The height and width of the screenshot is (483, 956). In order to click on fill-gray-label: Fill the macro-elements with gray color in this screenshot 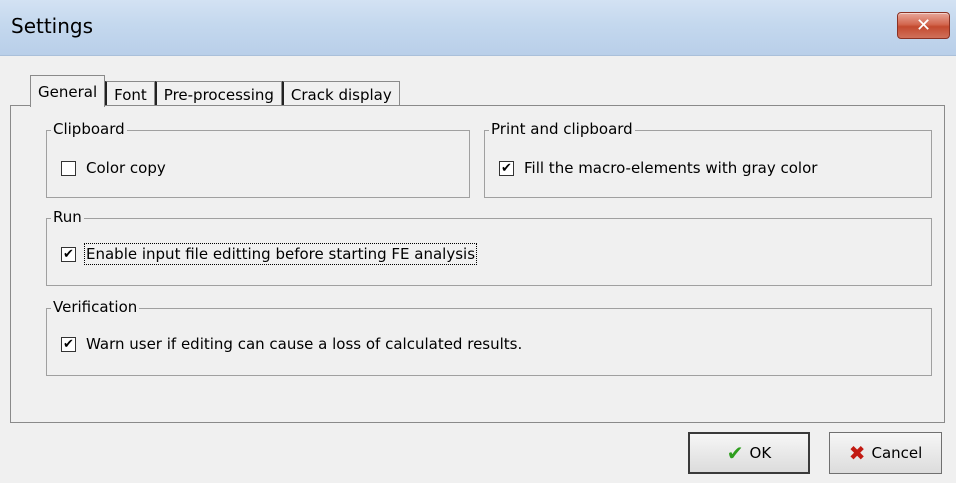, I will do `click(671, 168)`.